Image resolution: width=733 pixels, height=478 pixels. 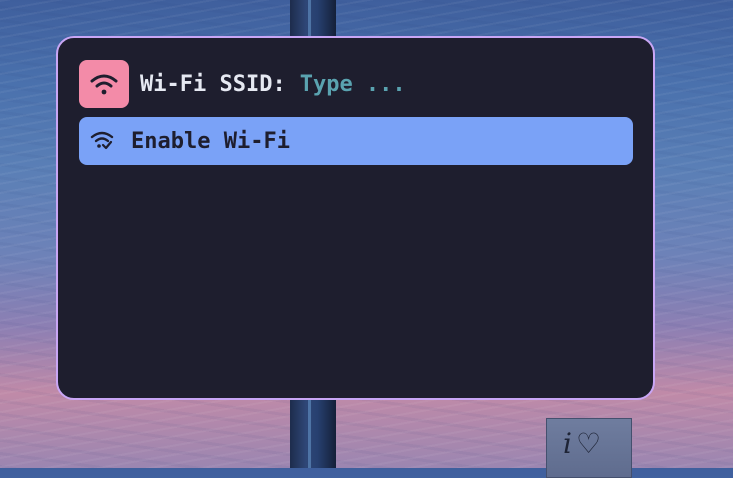 I want to click on wifi-icon-graphic, so click(x=104, y=84).